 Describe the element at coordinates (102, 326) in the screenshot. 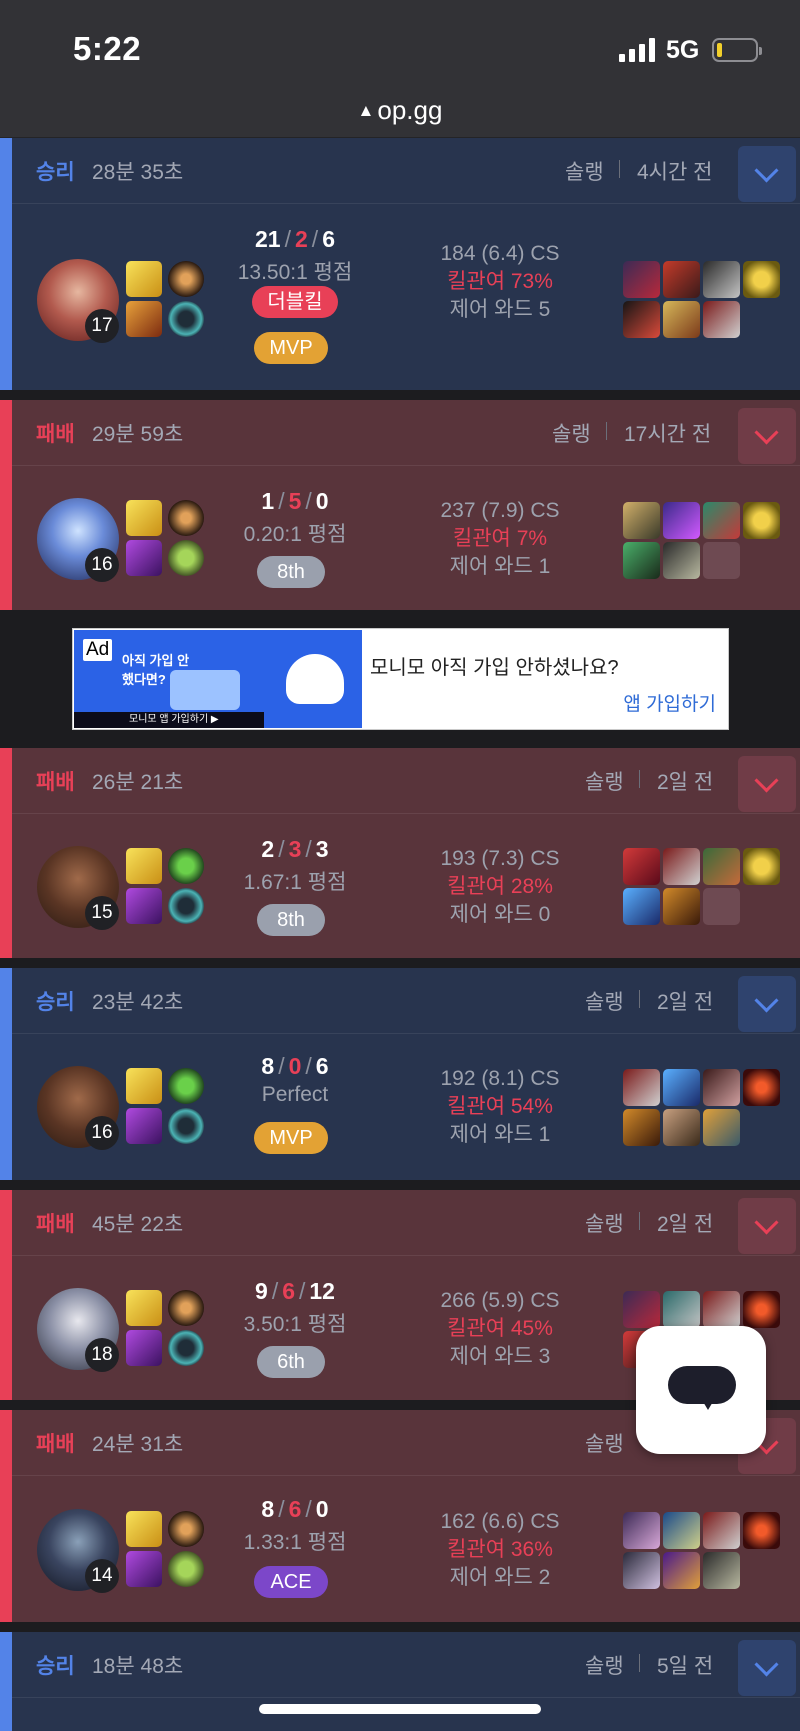

I see `champion-level: 17` at that location.